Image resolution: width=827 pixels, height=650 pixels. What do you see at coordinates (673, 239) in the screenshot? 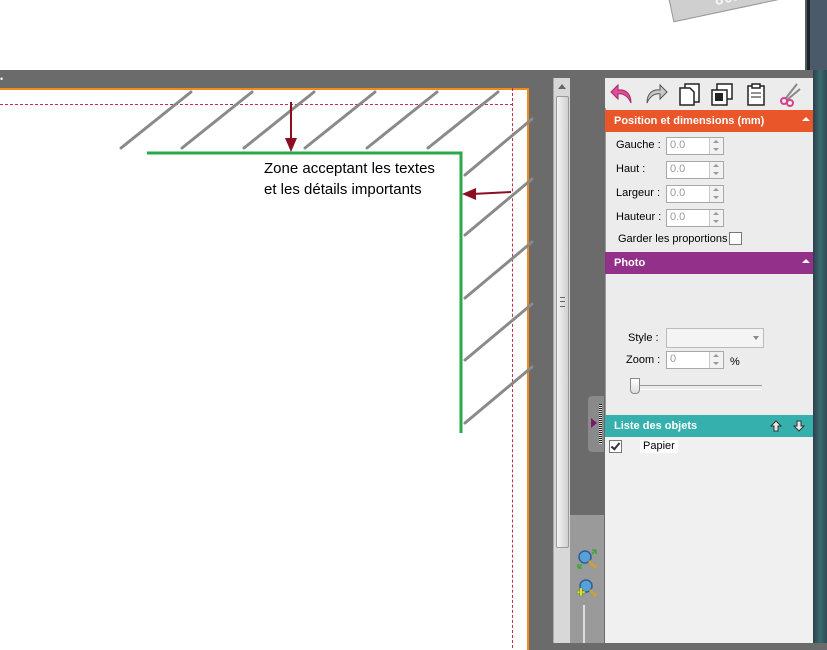
I see `keep-proportions-label: Garder les proportions` at bounding box center [673, 239].